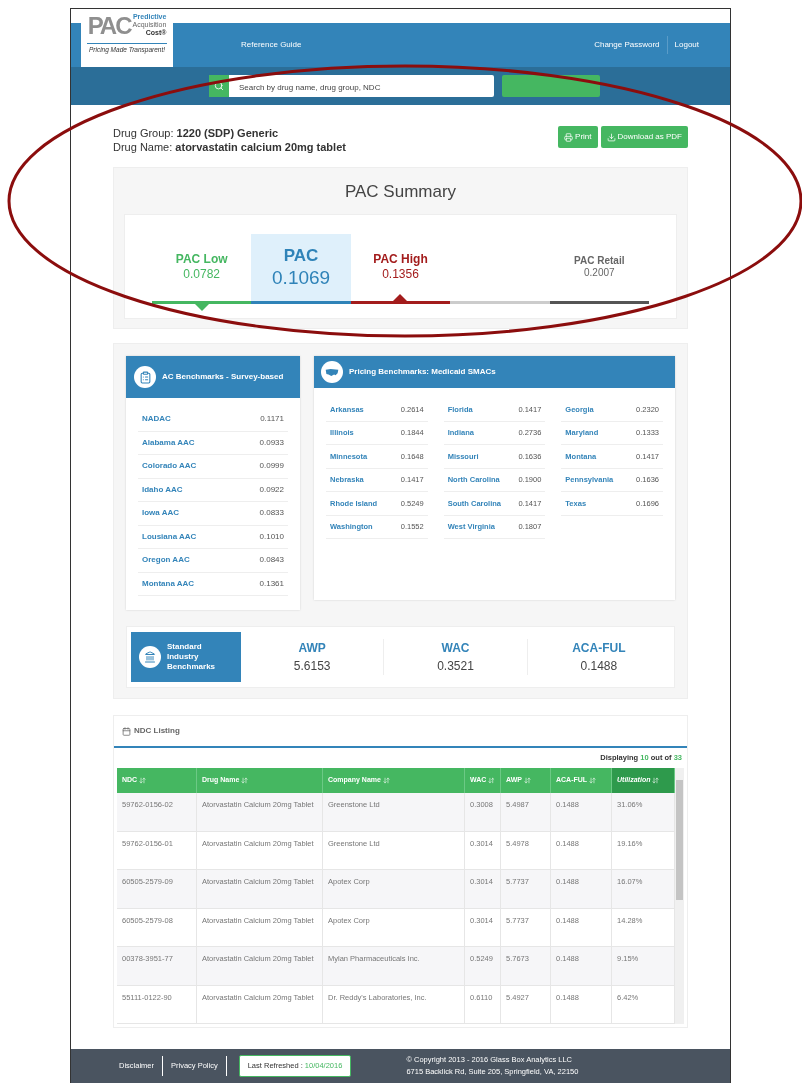 The image size is (802, 1083). I want to click on scrollbar, so click(679, 896).